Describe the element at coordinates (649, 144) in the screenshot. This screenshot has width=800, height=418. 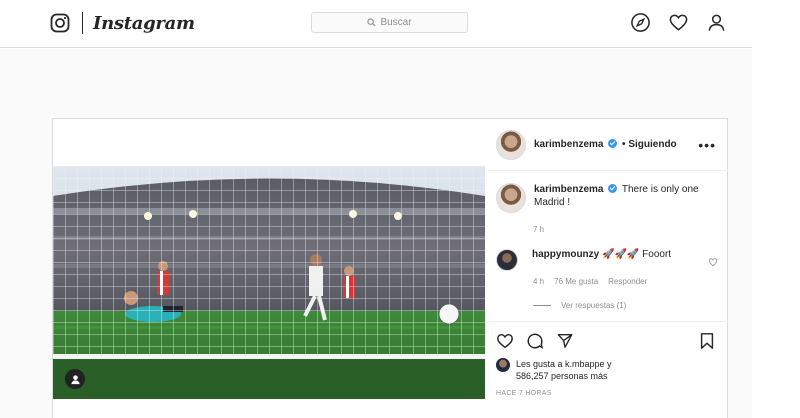
I see `following-status: • Siguiendo` at that location.